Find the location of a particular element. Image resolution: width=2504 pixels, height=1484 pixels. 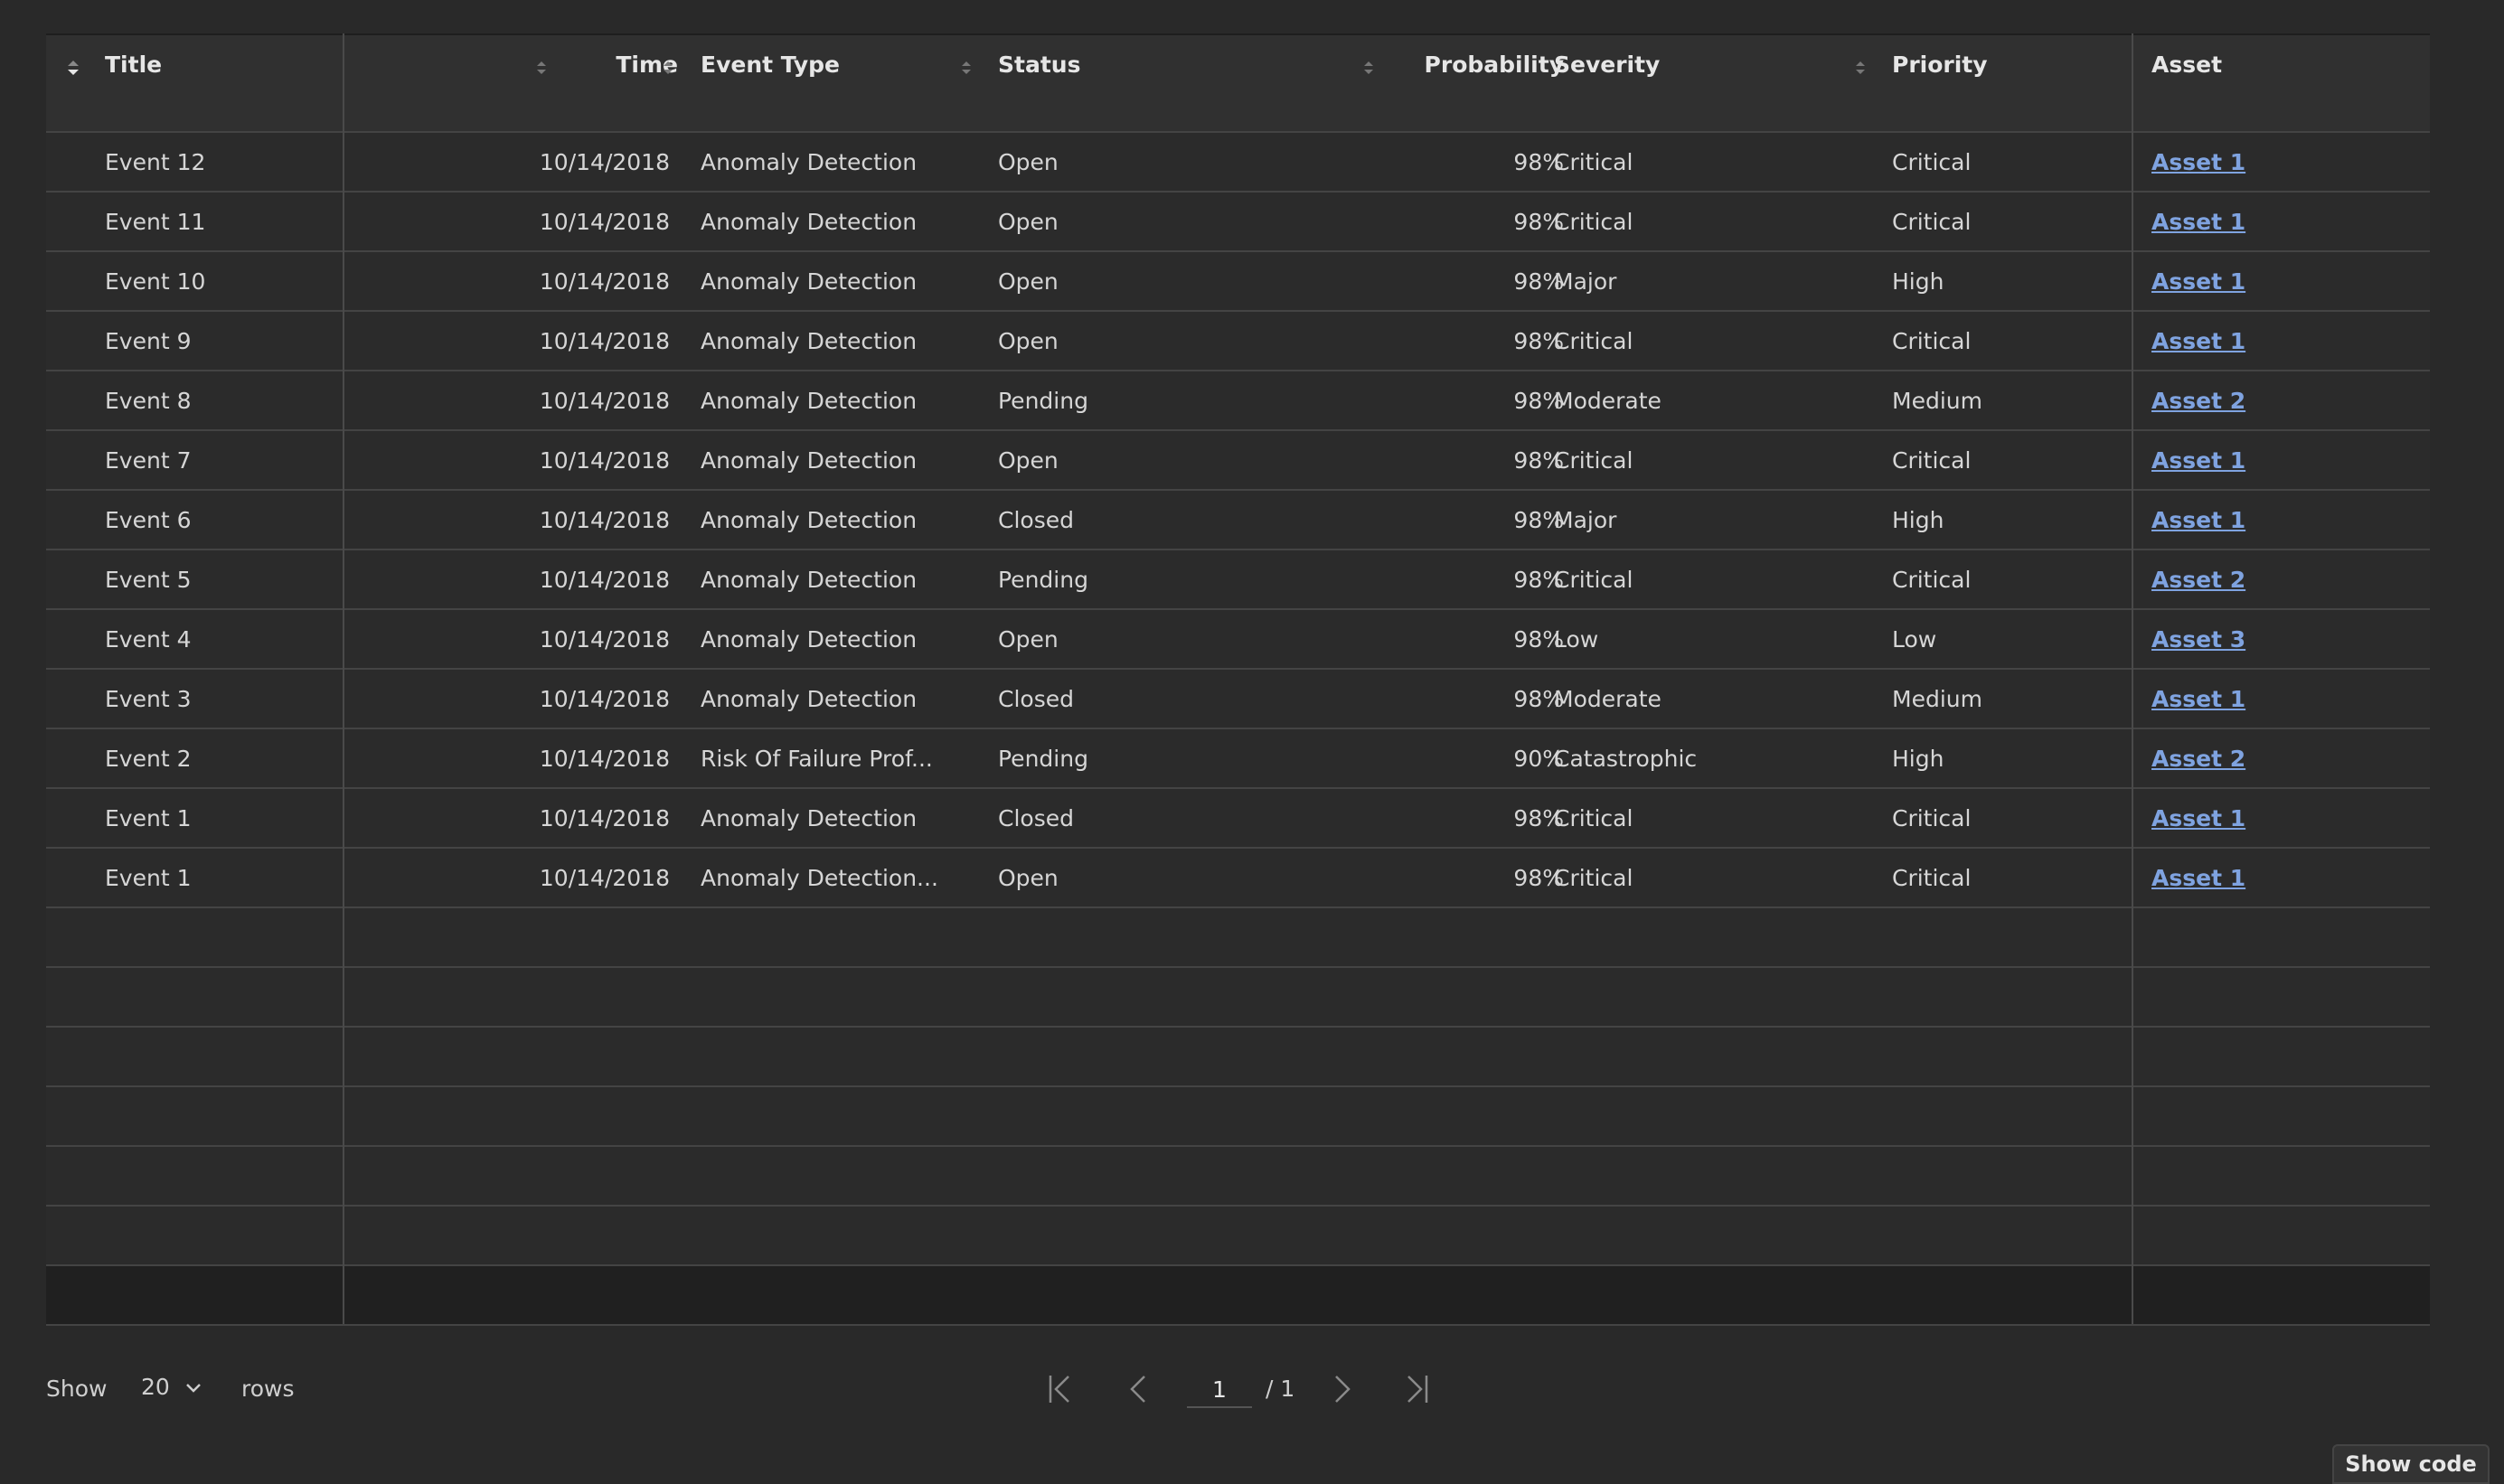

header-event-type: Event Type is located at coordinates (770, 83).